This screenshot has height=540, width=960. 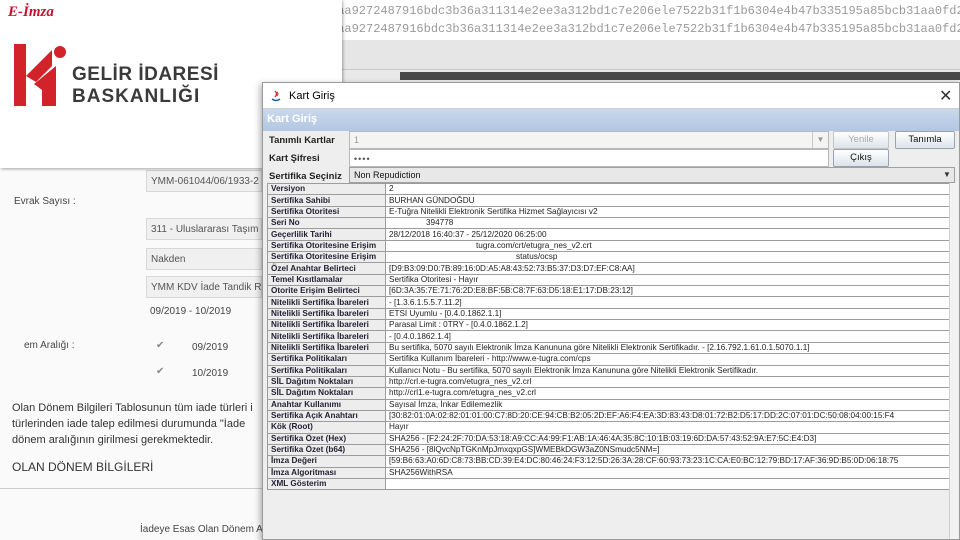 I want to click on kart-sifresi-input: ••••, so click(x=589, y=158).